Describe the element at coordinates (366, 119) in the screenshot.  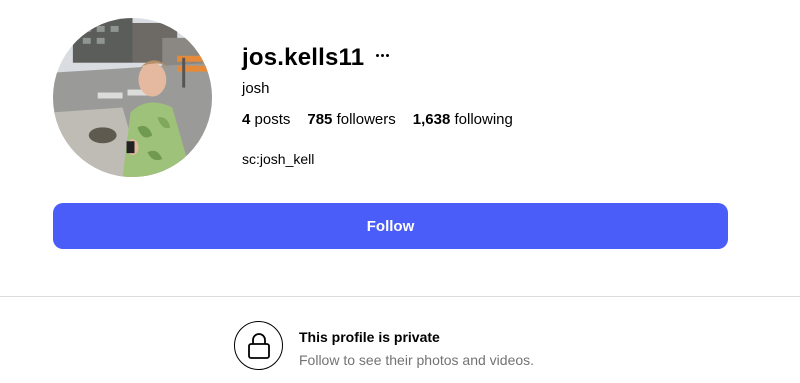
I see `followers-label: followers` at that location.